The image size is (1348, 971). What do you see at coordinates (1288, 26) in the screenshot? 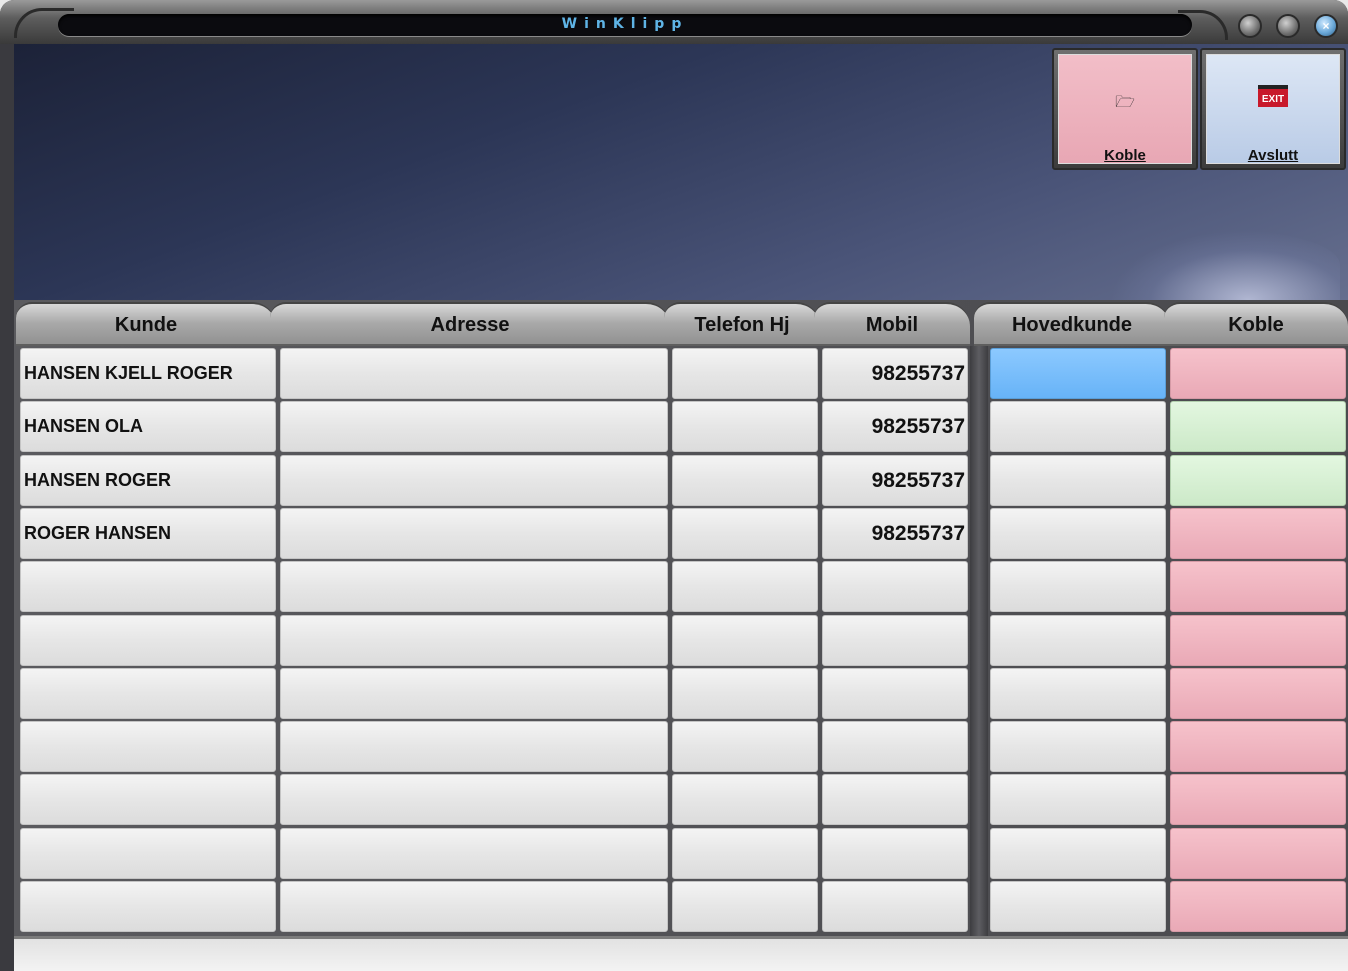
I see `maximize-button` at bounding box center [1288, 26].